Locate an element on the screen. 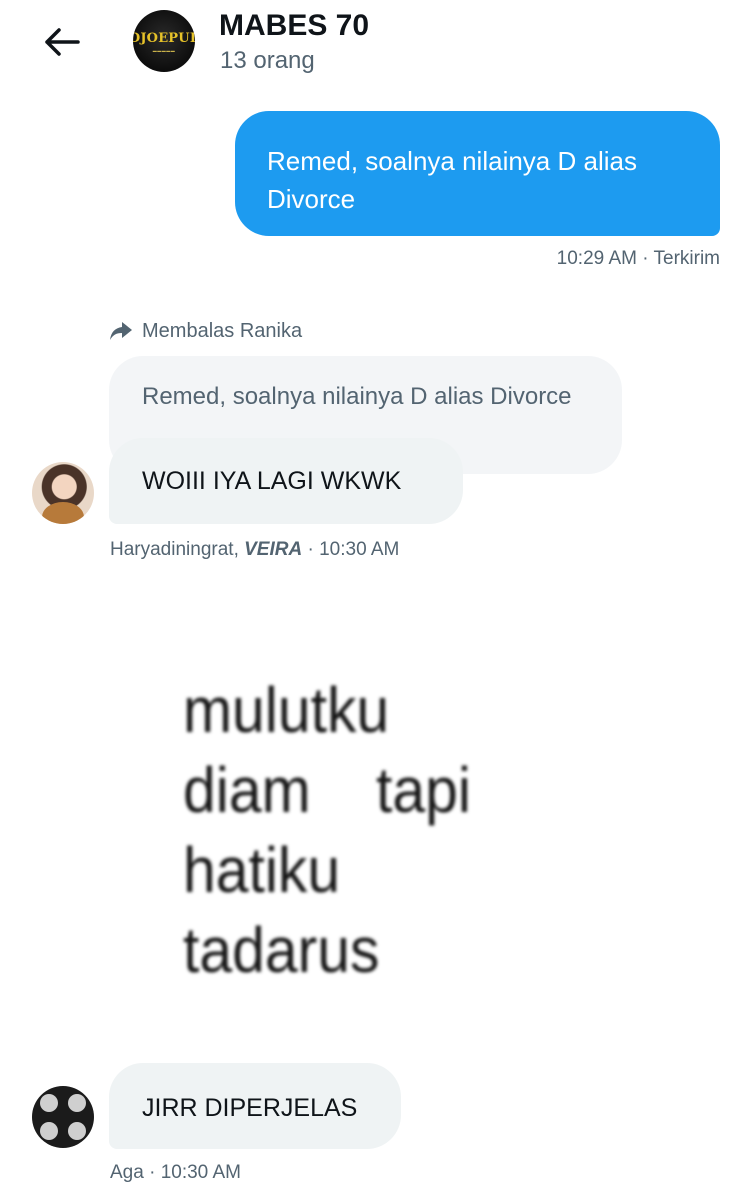 This screenshot has width=751, height=1200. message-text: JIRR DIPERJELAS is located at coordinates (250, 1108).